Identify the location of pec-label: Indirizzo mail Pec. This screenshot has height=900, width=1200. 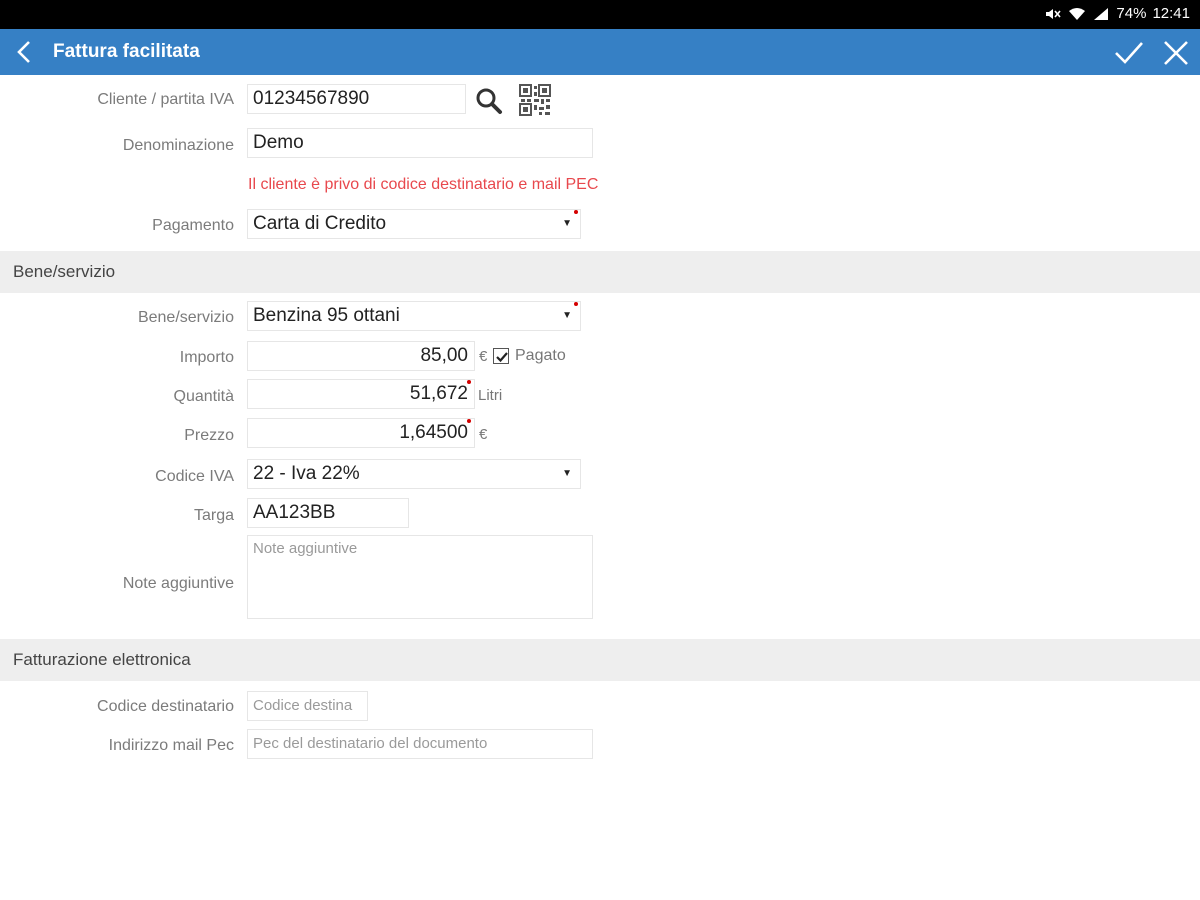
(171, 745).